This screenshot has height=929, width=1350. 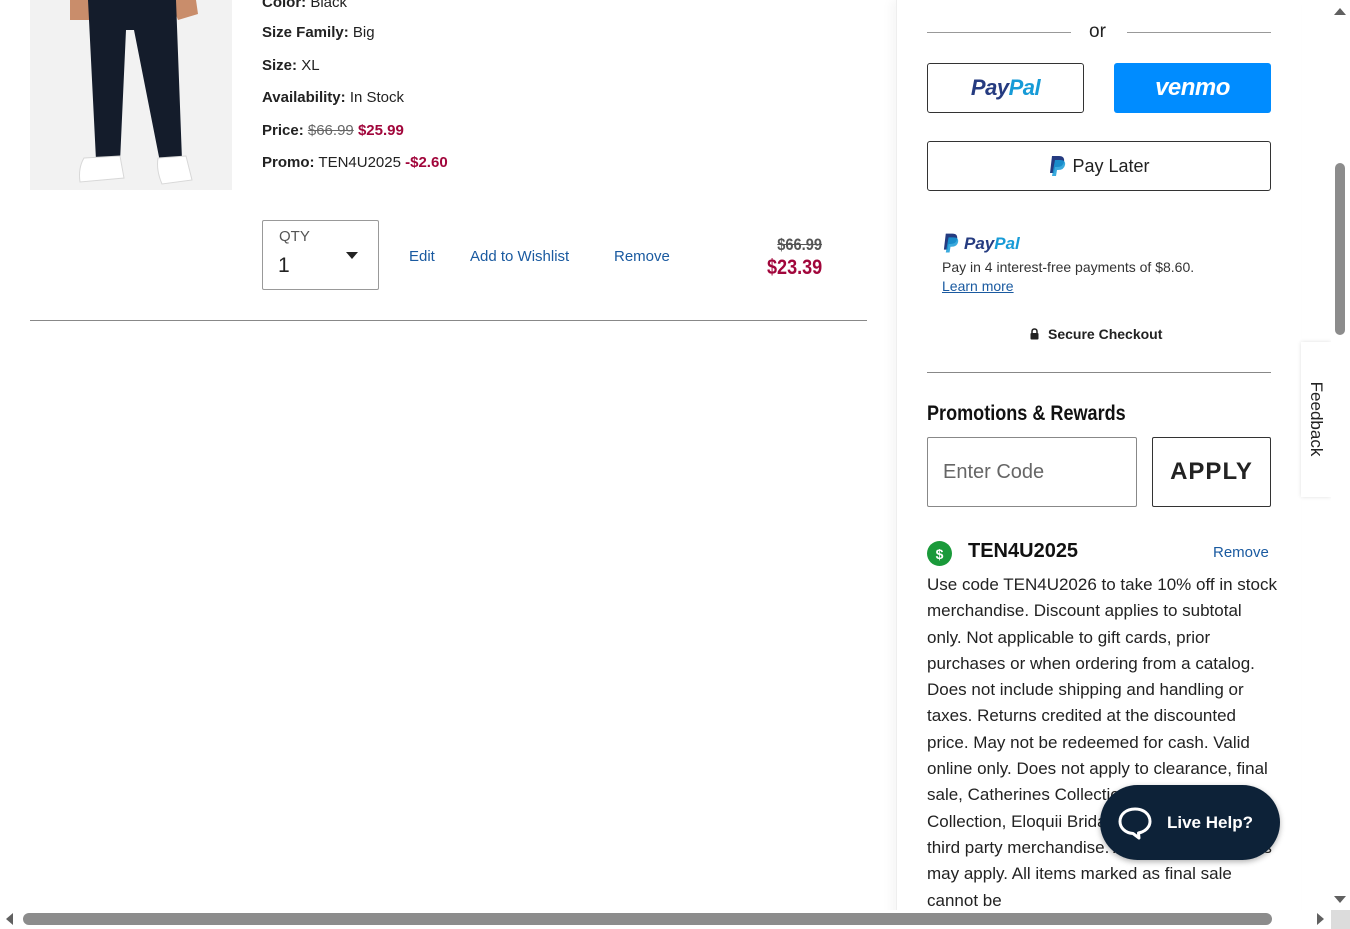 What do you see at coordinates (1340, 249) in the screenshot?
I see `vertical-scroll-thumb` at bounding box center [1340, 249].